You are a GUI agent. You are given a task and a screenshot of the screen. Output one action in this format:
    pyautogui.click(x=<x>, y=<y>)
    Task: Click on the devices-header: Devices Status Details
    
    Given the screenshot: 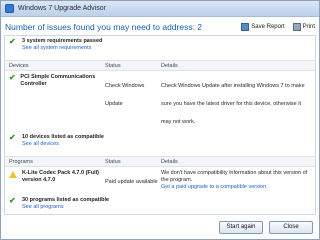 What is the action you would take?
    pyautogui.click(x=160, y=65)
    